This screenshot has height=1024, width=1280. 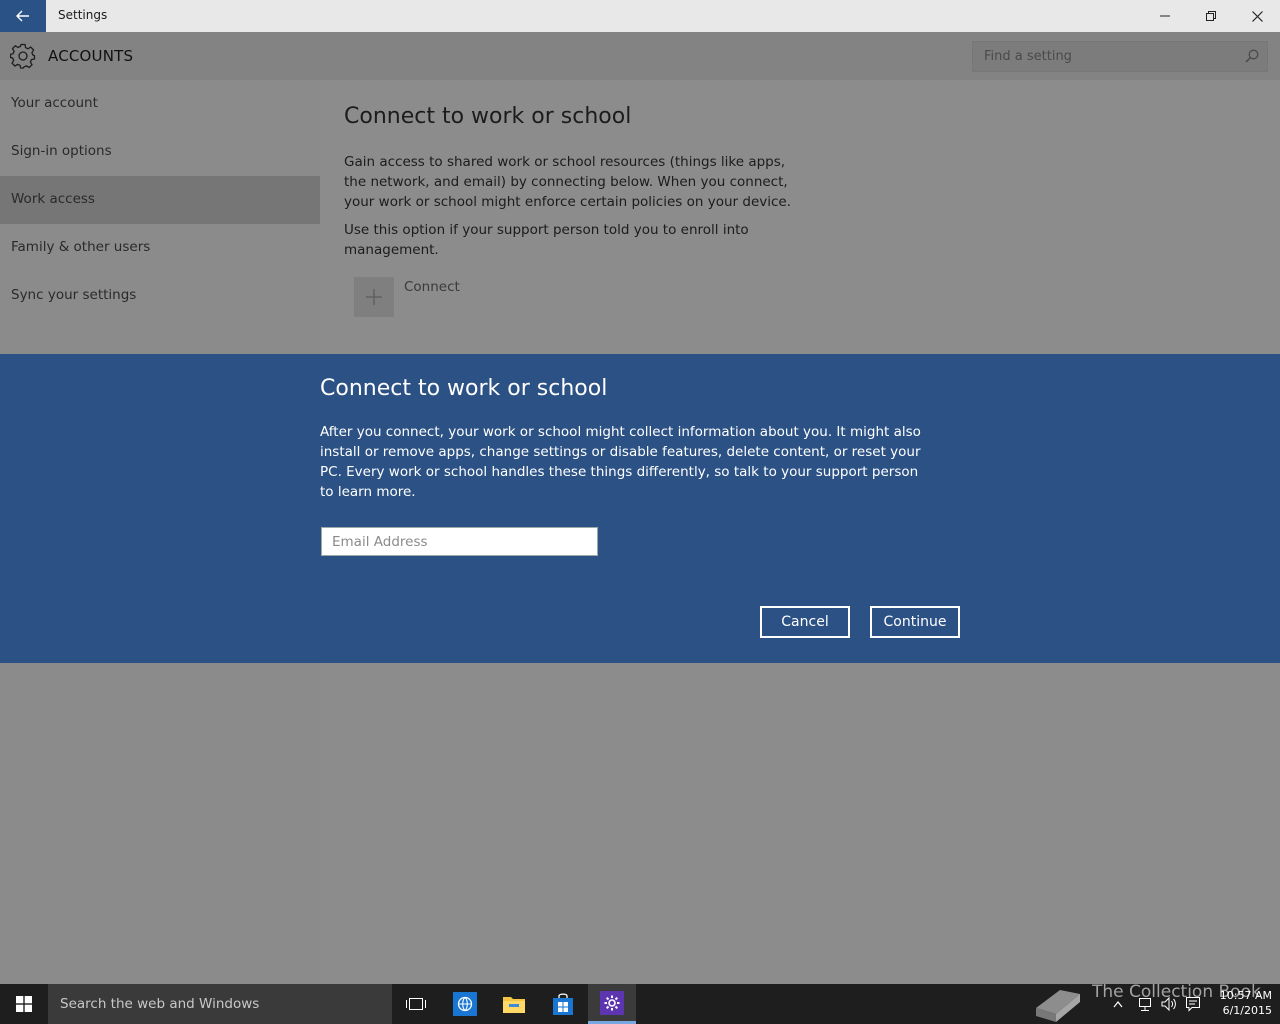 I want to click on taskbar-search-box: Search the web and Windows, so click(x=220, y=1004).